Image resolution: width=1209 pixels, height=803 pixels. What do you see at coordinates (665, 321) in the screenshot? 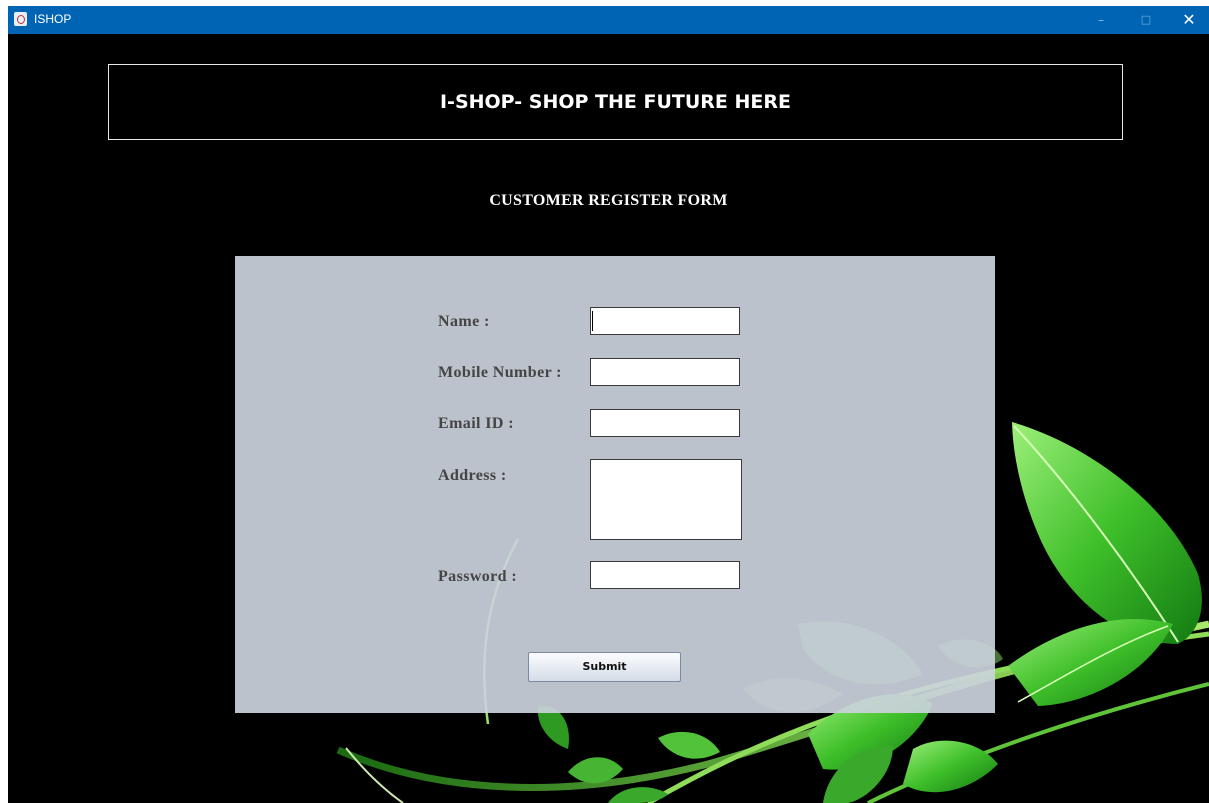
I see `name-input` at bounding box center [665, 321].